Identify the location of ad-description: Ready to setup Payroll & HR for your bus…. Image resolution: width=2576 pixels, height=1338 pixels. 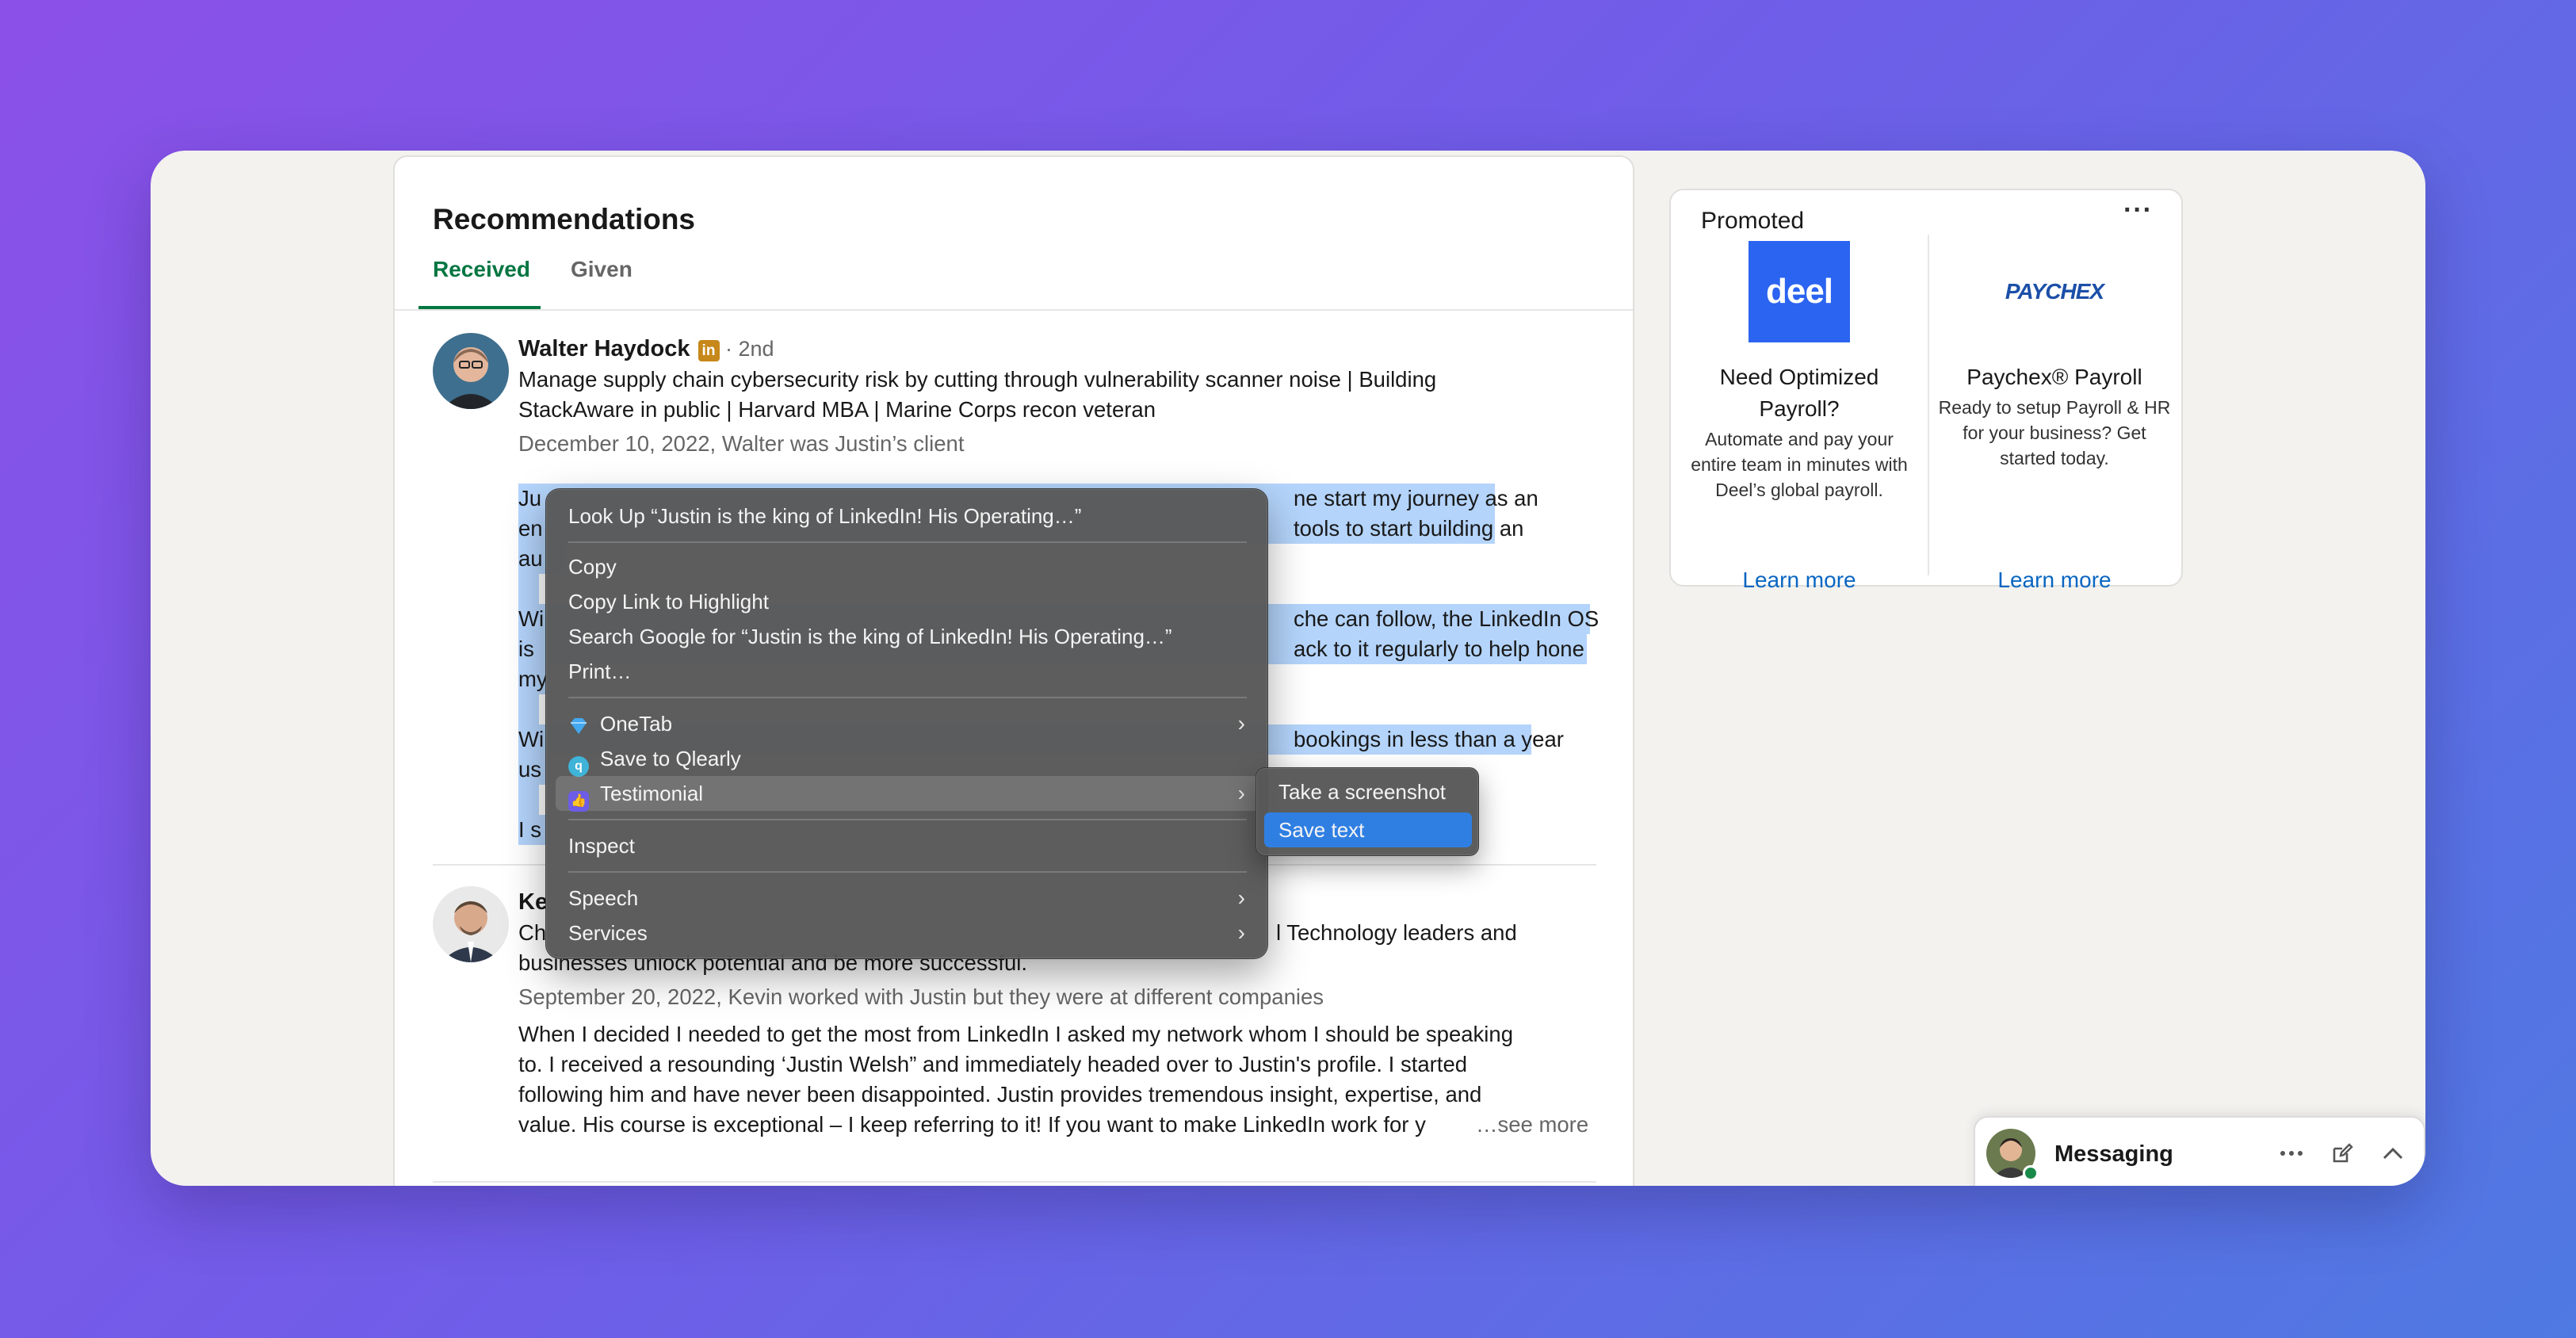
(2054, 432).